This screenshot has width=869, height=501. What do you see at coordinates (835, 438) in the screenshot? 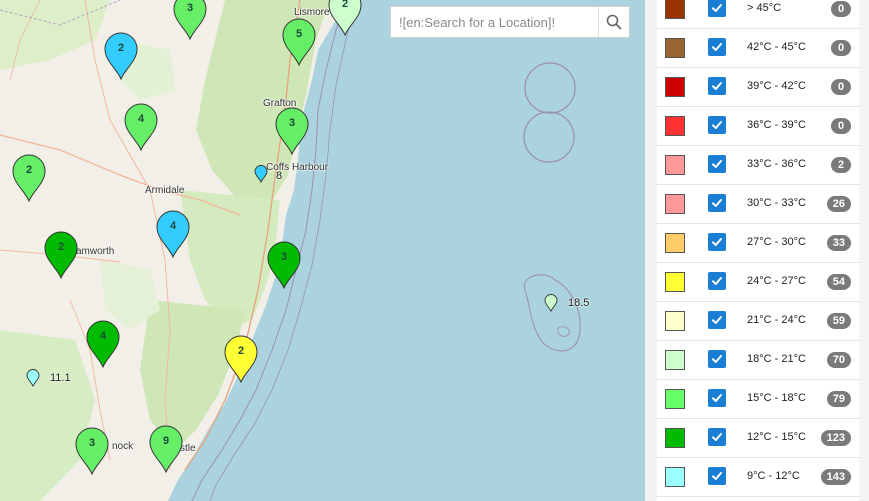
I see `legend-count-badge: 123` at bounding box center [835, 438].